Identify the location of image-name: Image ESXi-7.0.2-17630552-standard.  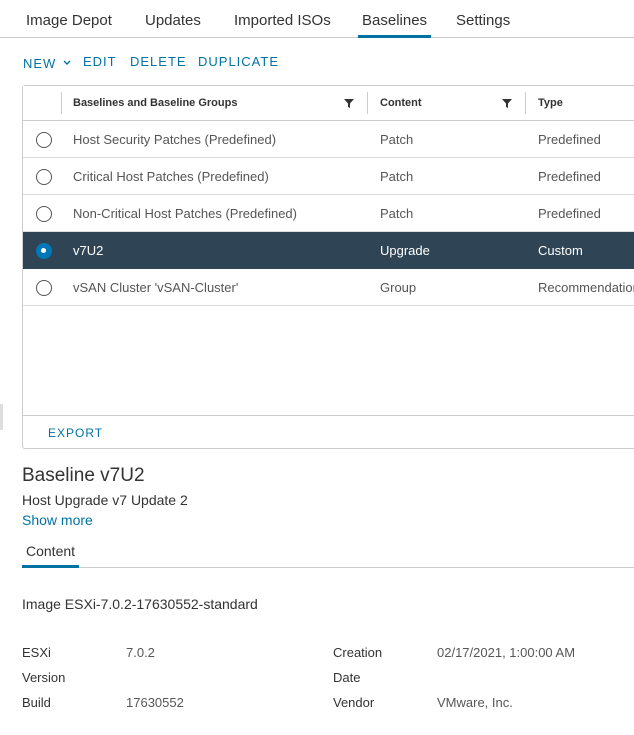
(140, 604).